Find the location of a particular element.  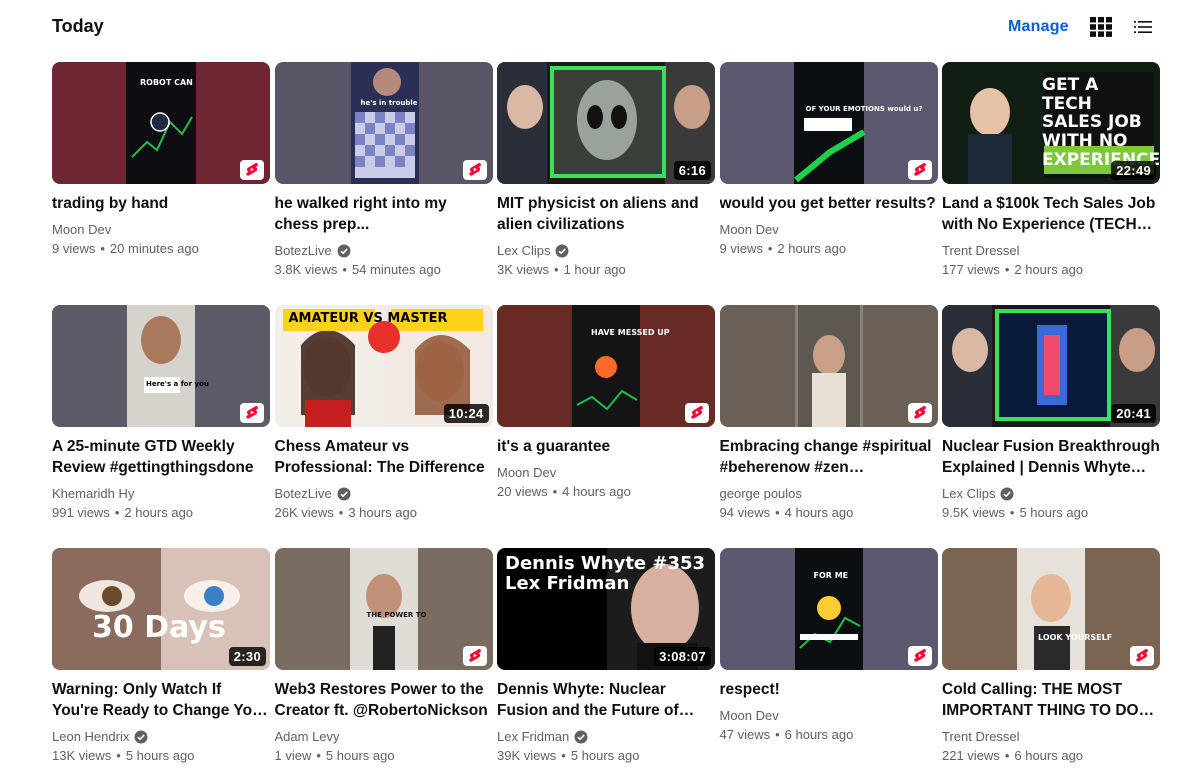

video-meta: 47 views • 6 hours ago is located at coordinates (786, 734).